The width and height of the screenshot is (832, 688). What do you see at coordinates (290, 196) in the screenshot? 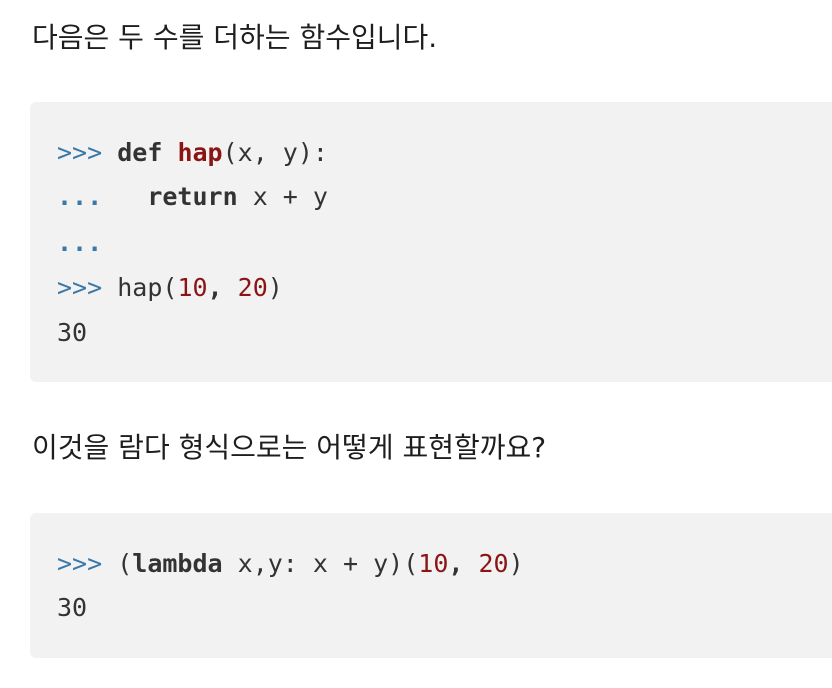
I see `return-expression: x + y` at bounding box center [290, 196].